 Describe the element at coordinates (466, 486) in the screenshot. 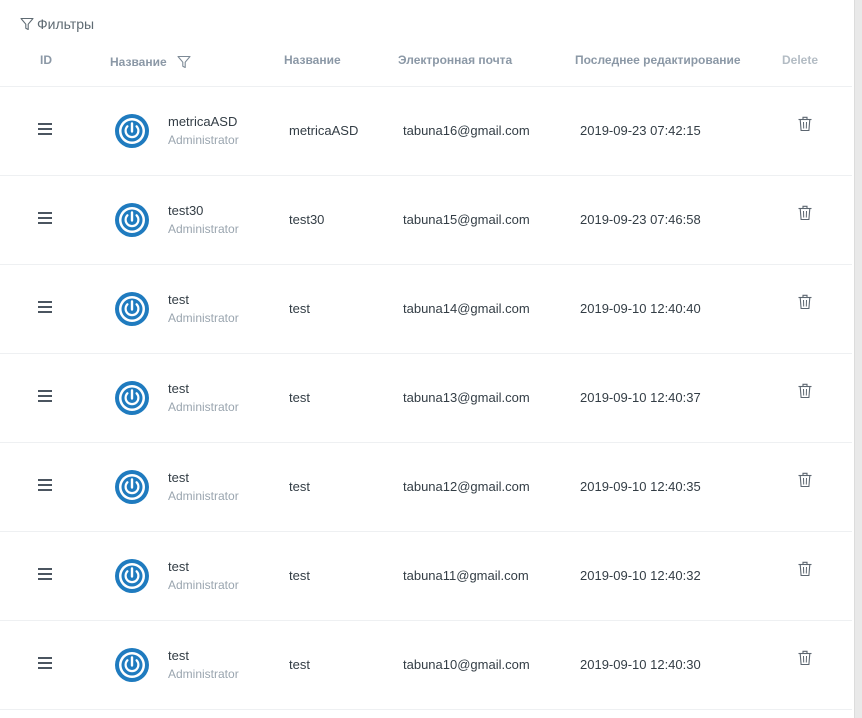

I see `cell-email: tabuna12@gmail.com` at that location.